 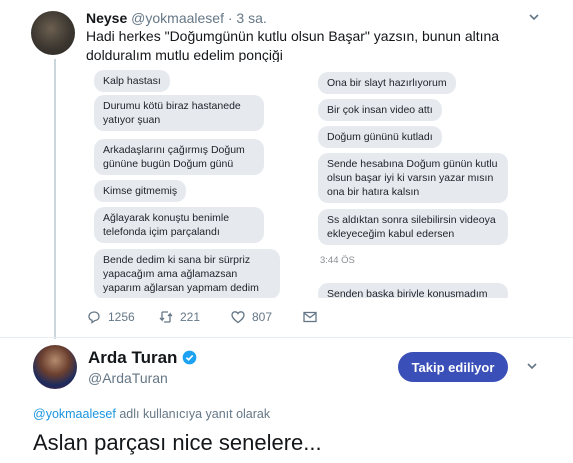 What do you see at coordinates (128, 378) in the screenshot?
I see `user-handle: @ArdaTuran` at bounding box center [128, 378].